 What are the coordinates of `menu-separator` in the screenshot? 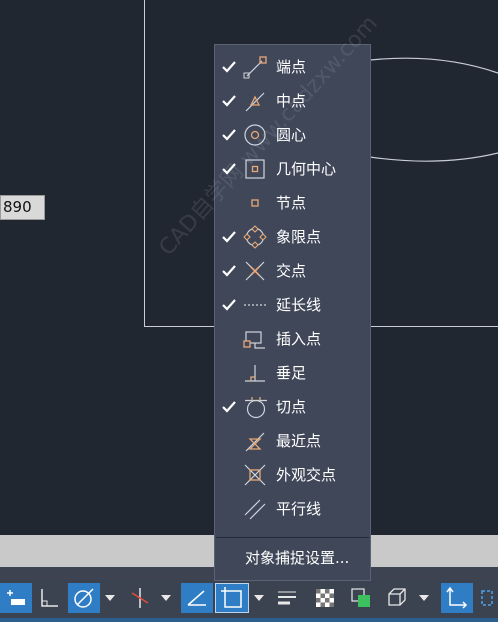 It's located at (292, 537).